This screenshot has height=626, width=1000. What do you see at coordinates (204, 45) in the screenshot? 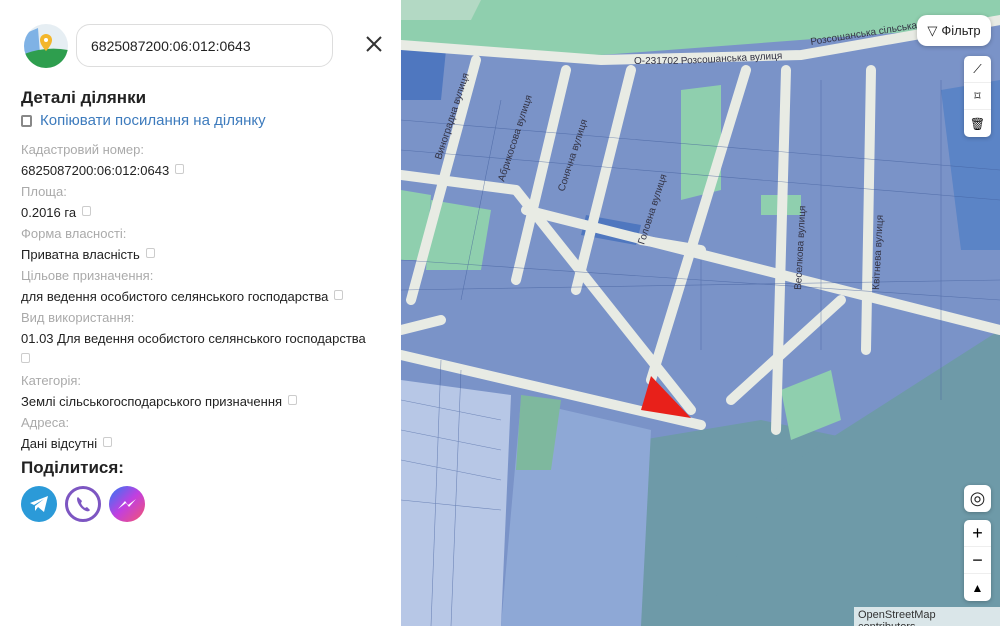
I see `cadastral-search-input` at bounding box center [204, 45].